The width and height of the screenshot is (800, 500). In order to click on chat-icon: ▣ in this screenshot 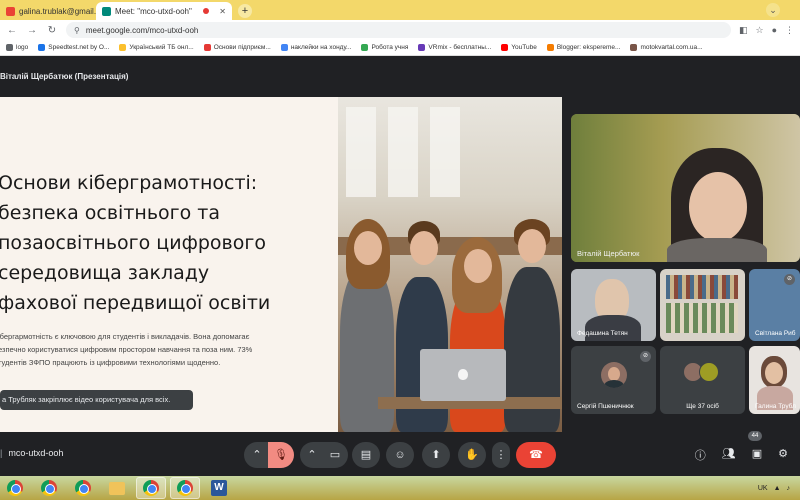, I will do `click(757, 455)`.